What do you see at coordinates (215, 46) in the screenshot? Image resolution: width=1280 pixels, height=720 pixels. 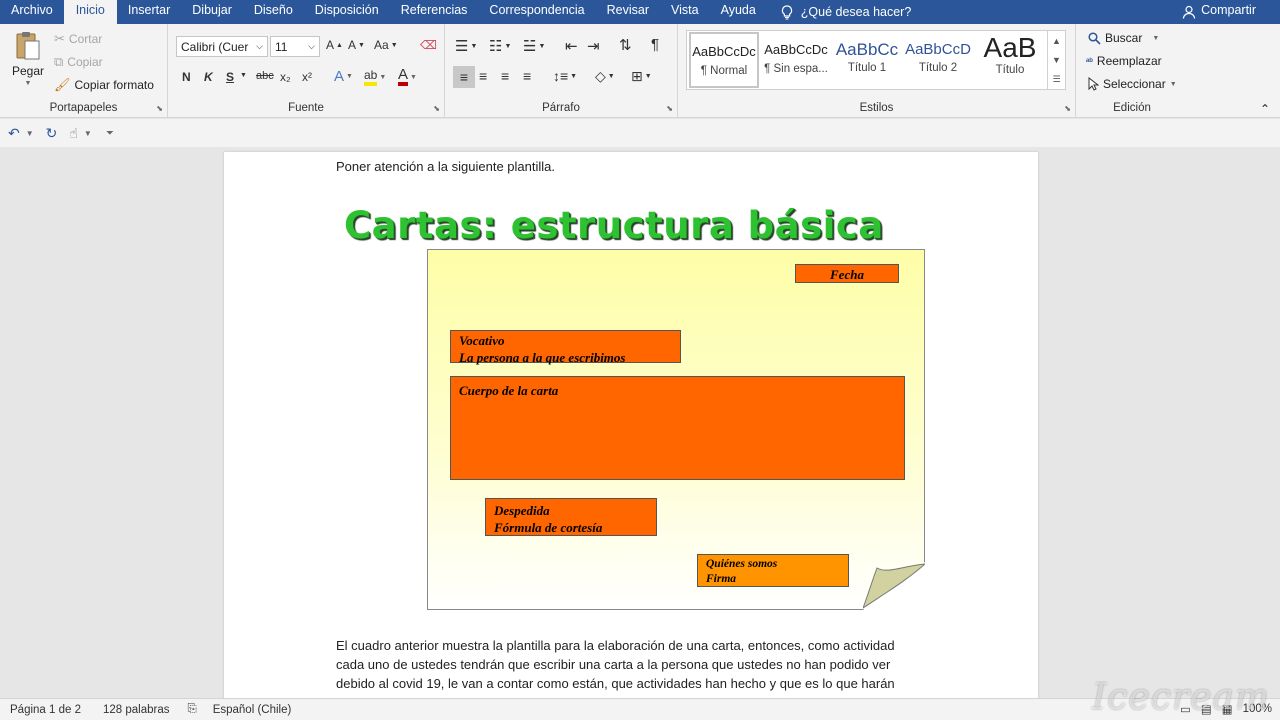 I see `font-family-value: Calibri (Cuer` at bounding box center [215, 46].